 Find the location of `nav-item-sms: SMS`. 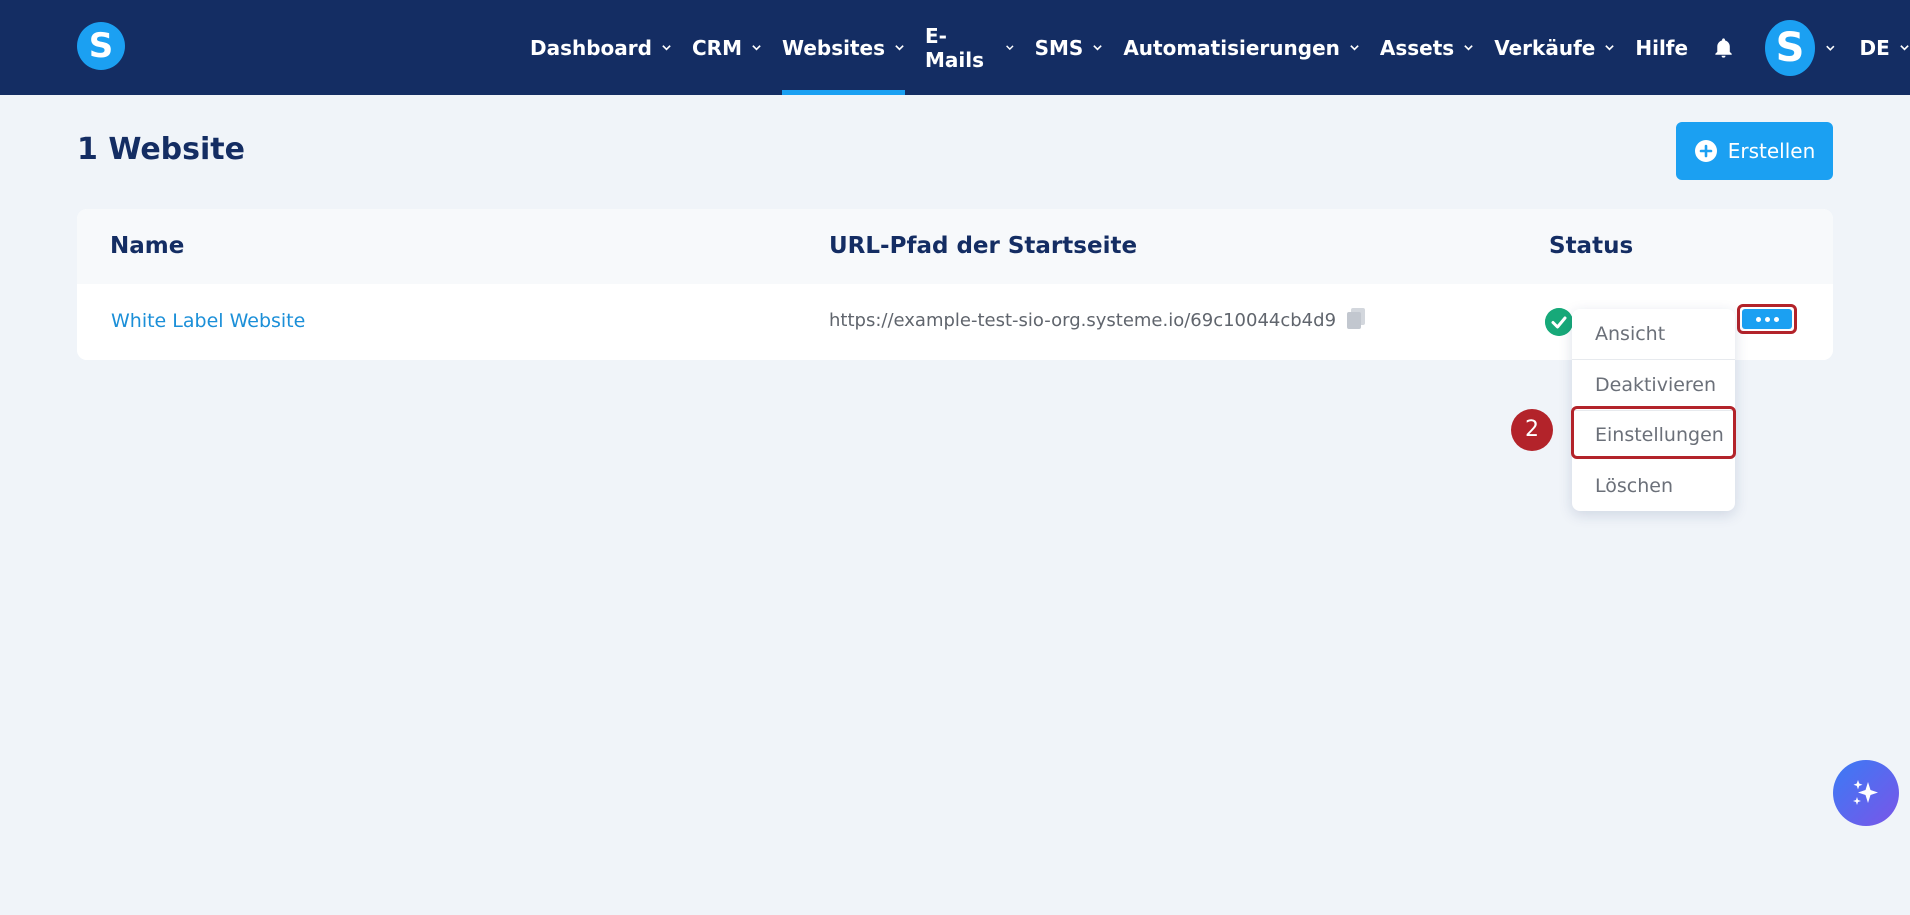

nav-item-sms: SMS is located at coordinates (1069, 47).